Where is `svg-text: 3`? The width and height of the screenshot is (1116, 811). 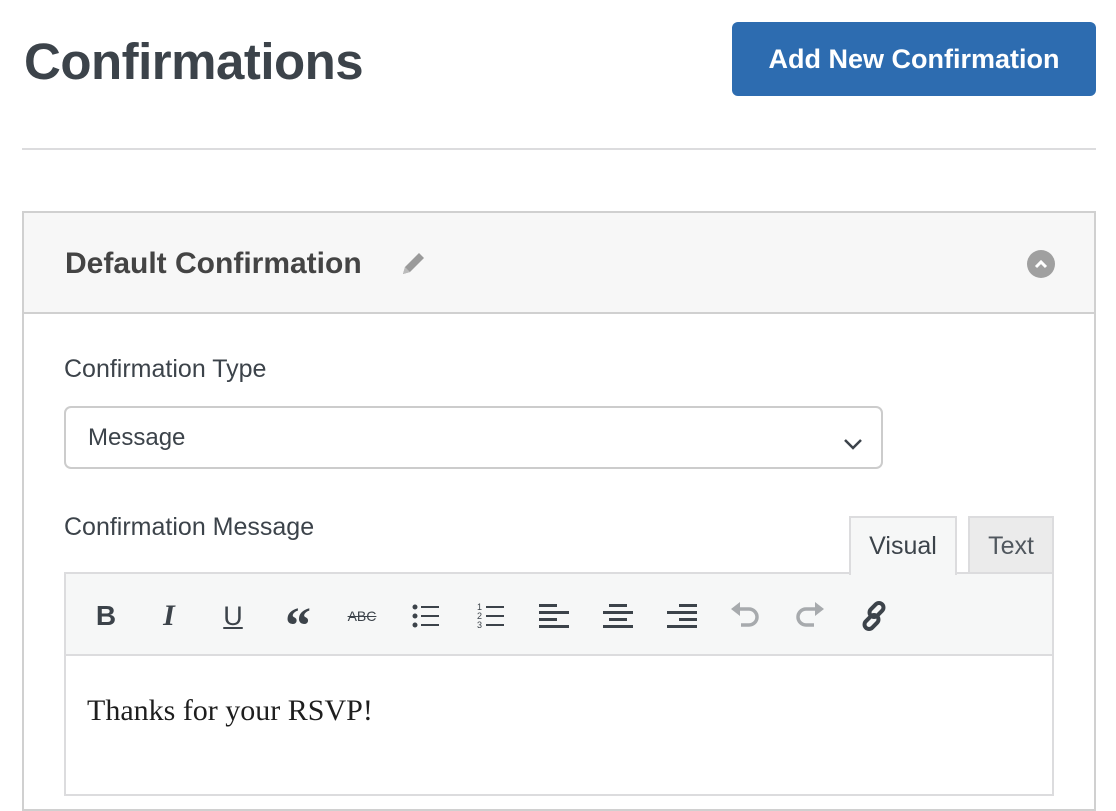
svg-text: 3 is located at coordinates (479, 625).